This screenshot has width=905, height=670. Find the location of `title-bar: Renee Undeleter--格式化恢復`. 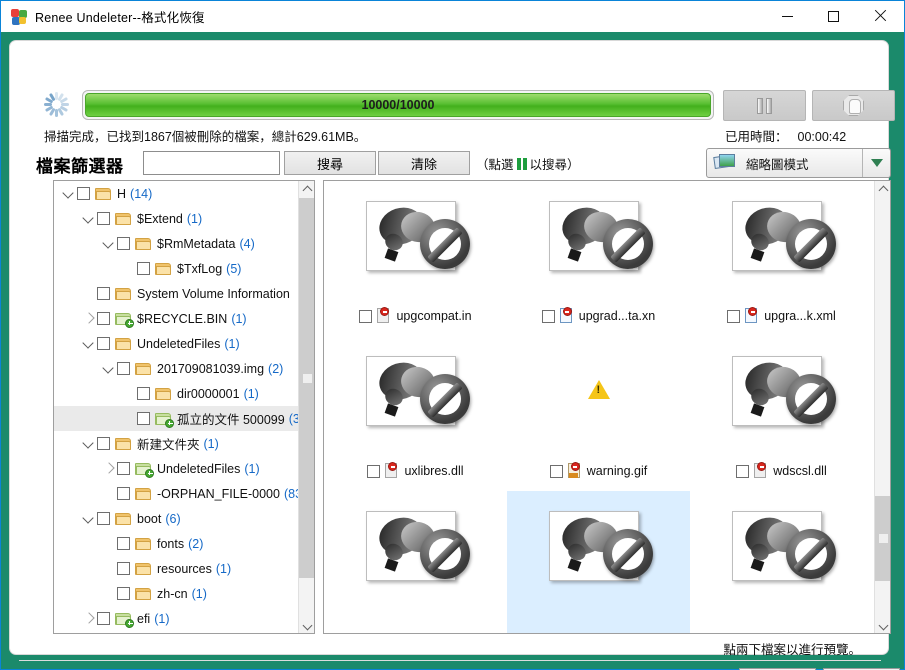

title-bar: Renee Undeleter--格式化恢復 is located at coordinates (452, 16).